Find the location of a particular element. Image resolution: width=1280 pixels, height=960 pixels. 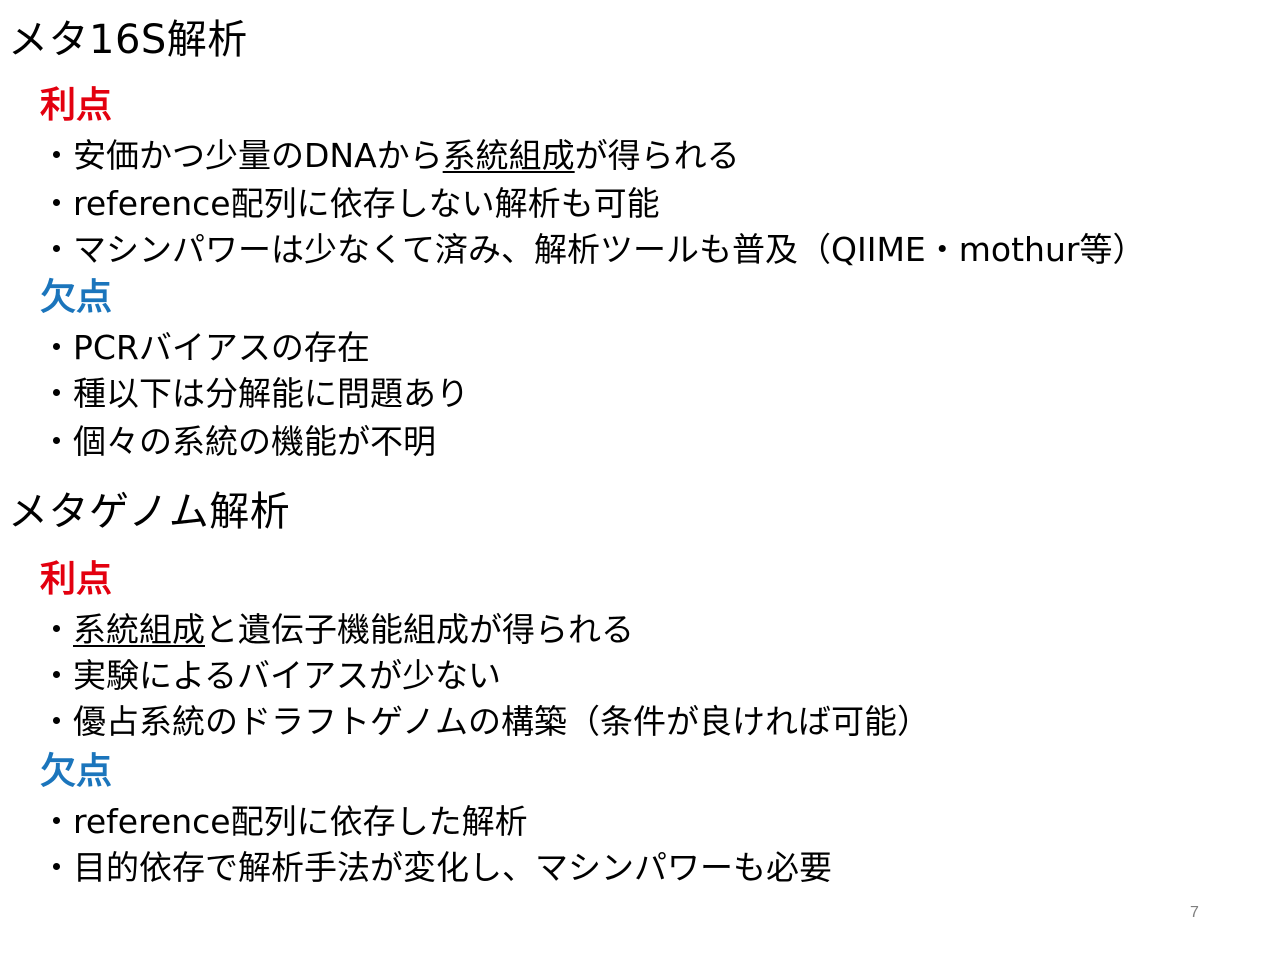

advantage-item-1-prefix: ・安価かつ少量のDNAから is located at coordinates (241, 155).